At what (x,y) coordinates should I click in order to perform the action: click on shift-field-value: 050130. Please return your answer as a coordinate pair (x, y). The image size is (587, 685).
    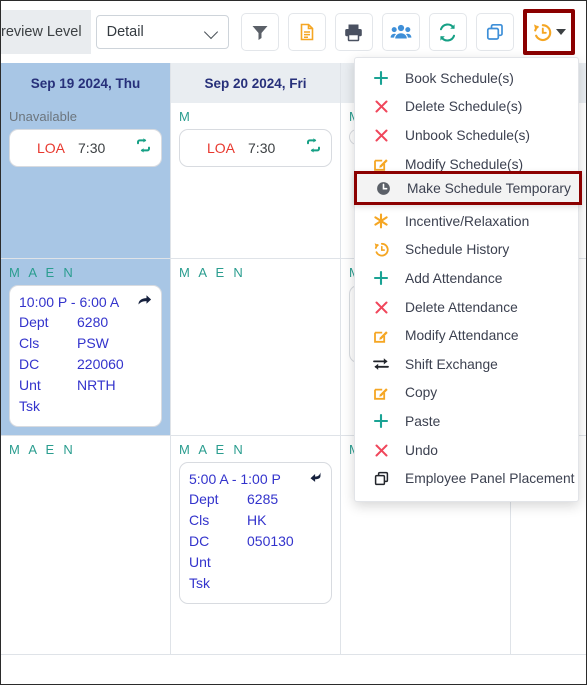
    Looking at the image, I should click on (270, 541).